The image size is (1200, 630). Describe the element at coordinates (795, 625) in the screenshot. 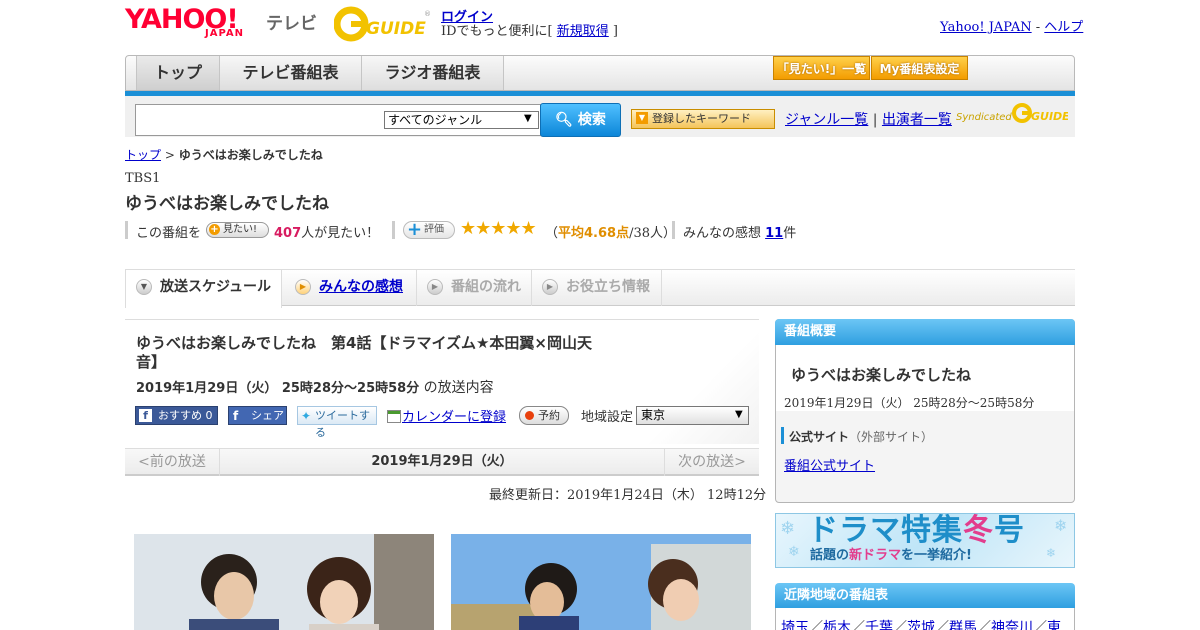

I see `nearby-region-link: 埼玉` at that location.